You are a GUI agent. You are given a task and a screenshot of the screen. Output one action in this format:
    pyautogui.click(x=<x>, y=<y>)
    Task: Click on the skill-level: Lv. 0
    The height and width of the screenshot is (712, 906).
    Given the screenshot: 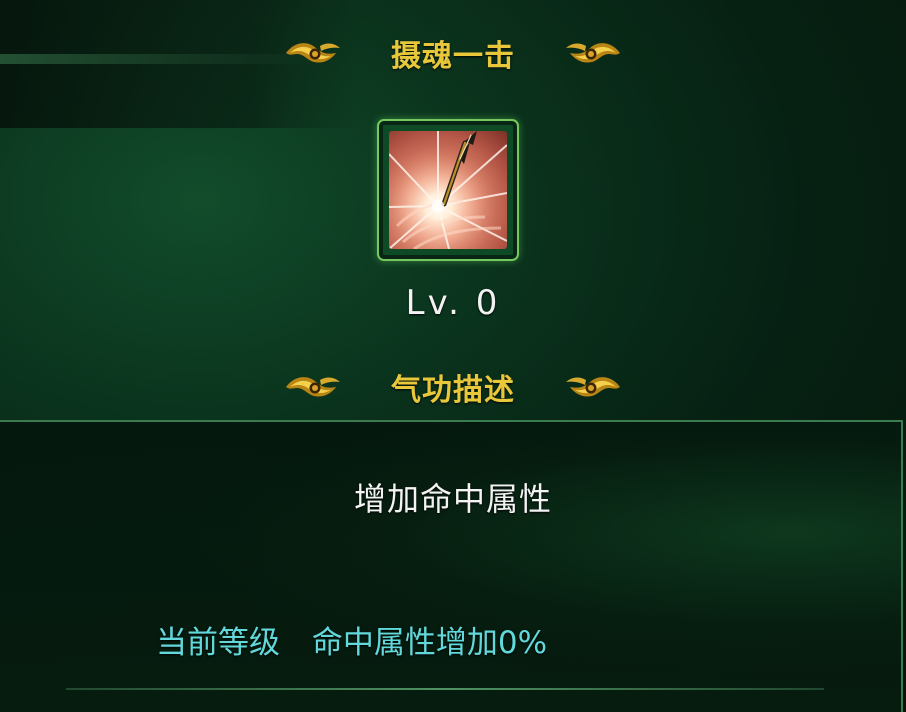 What is the action you would take?
    pyautogui.click(x=453, y=303)
    